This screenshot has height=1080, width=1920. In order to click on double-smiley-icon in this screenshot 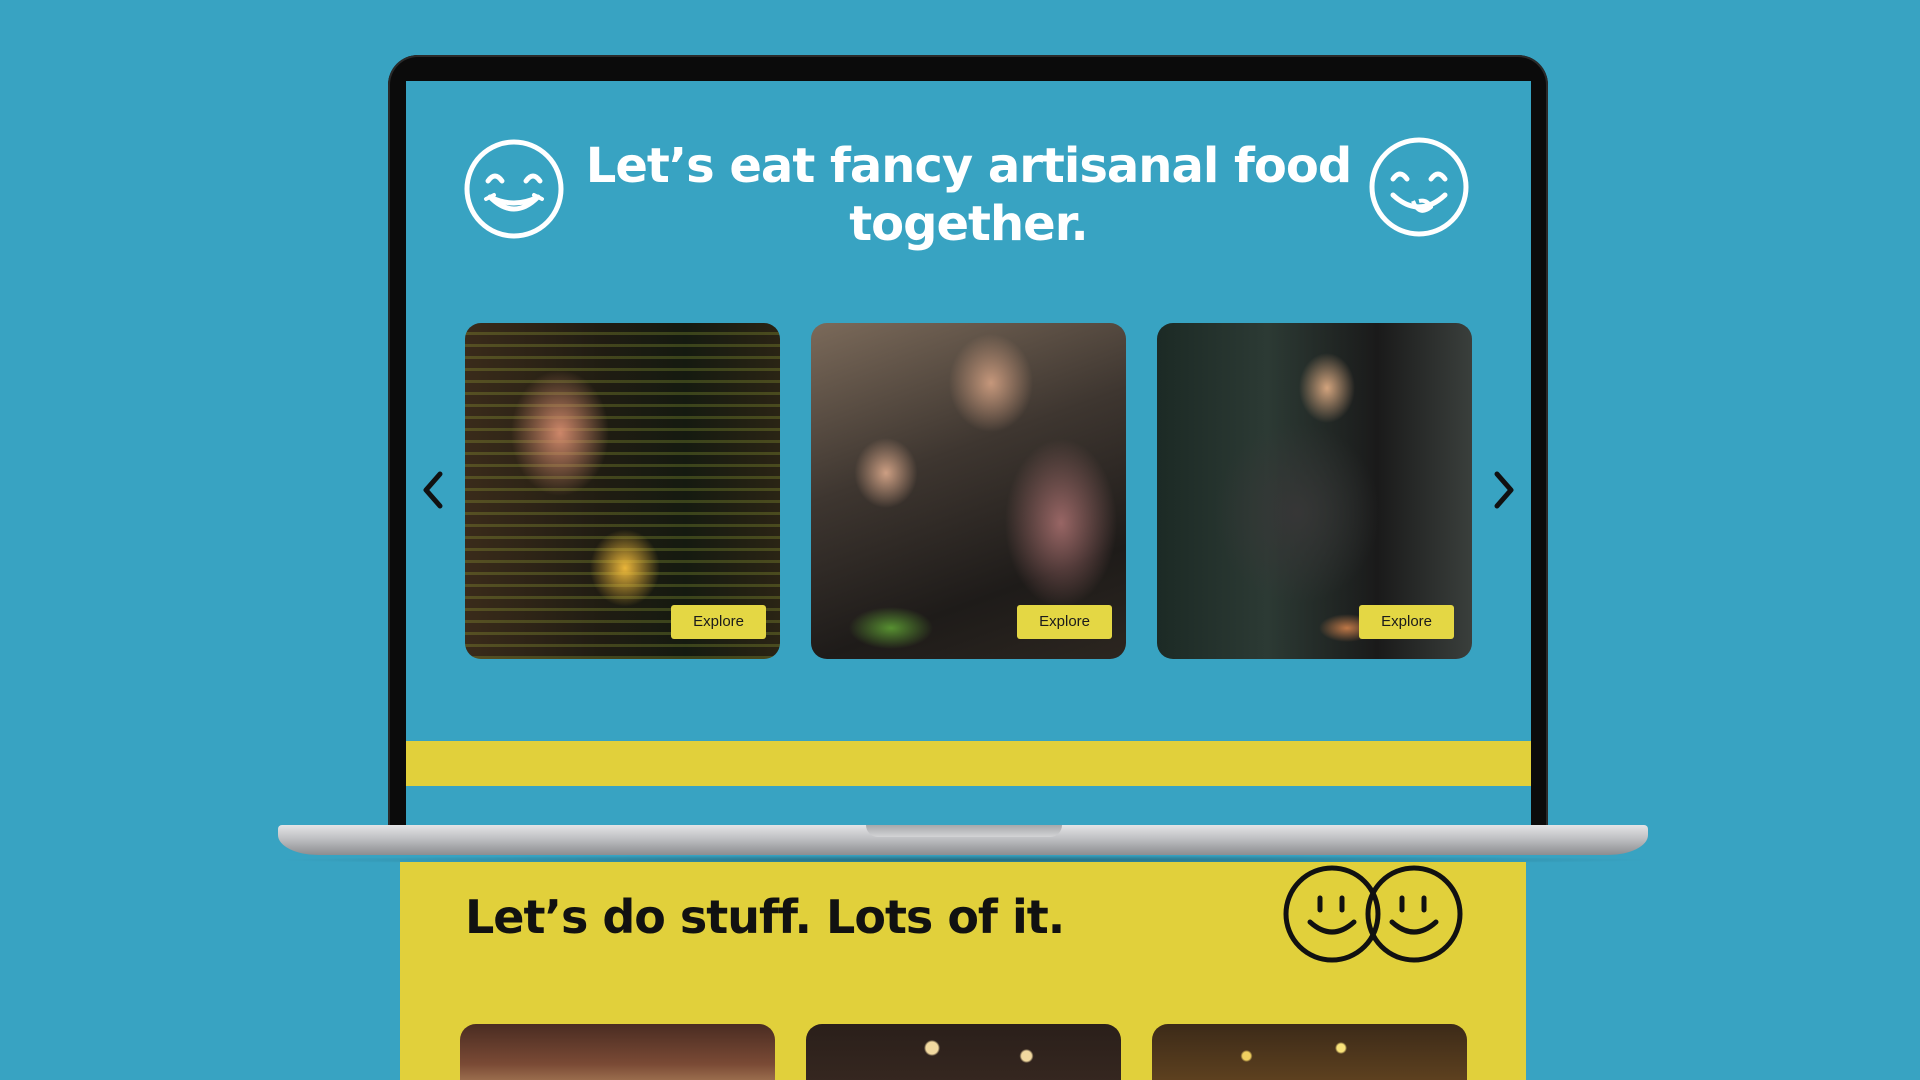, I will do `click(1376, 914)`.